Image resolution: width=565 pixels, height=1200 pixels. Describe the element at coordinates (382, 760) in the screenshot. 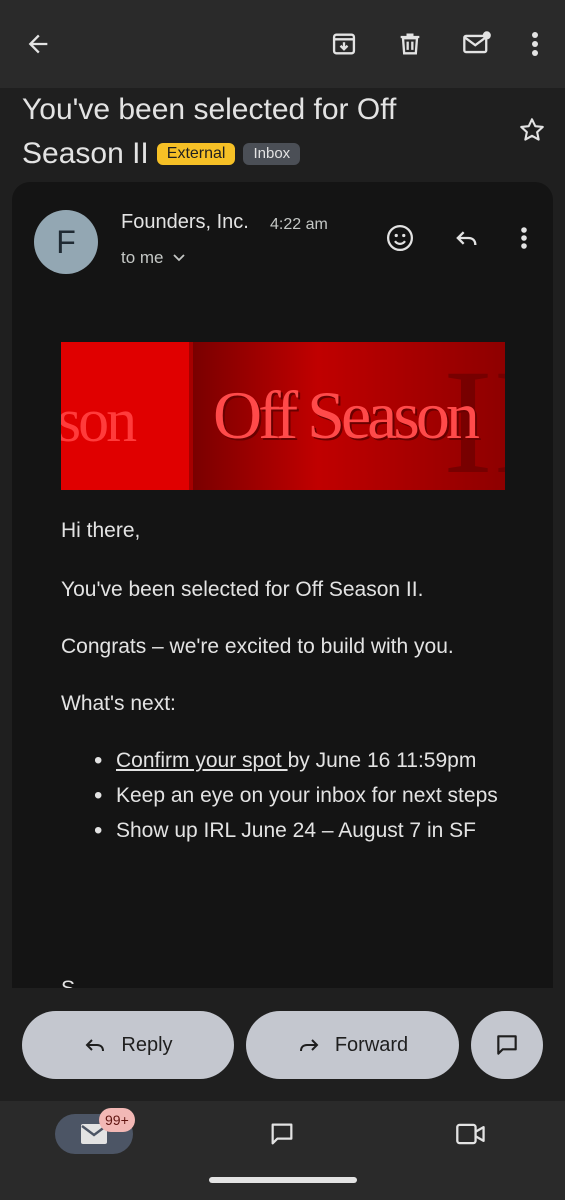

I see `list-item-text: by June 16 11:59pm` at that location.